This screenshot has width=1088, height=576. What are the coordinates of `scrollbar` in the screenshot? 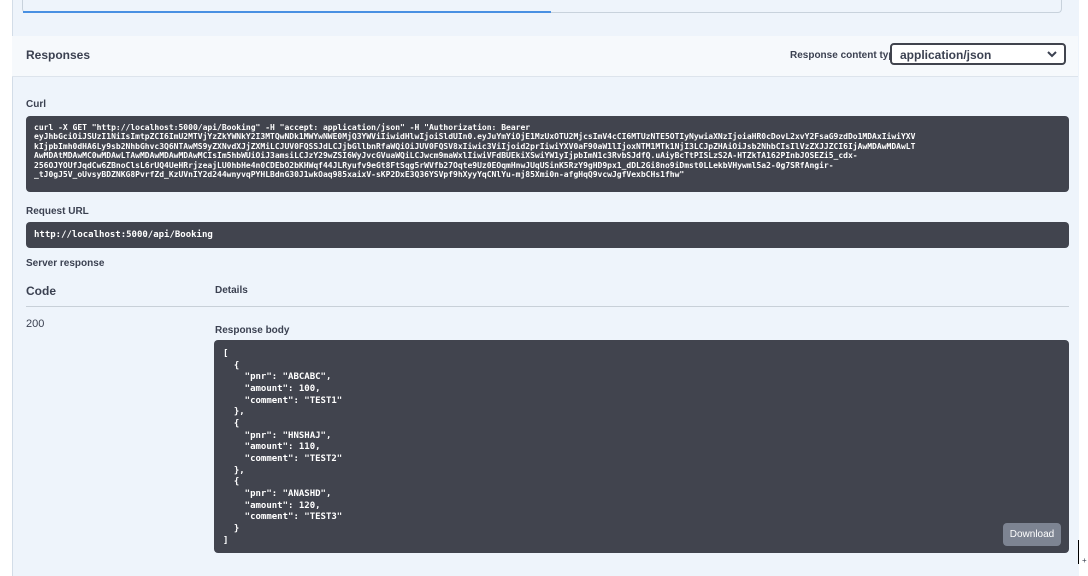 It's located at (1078, 552).